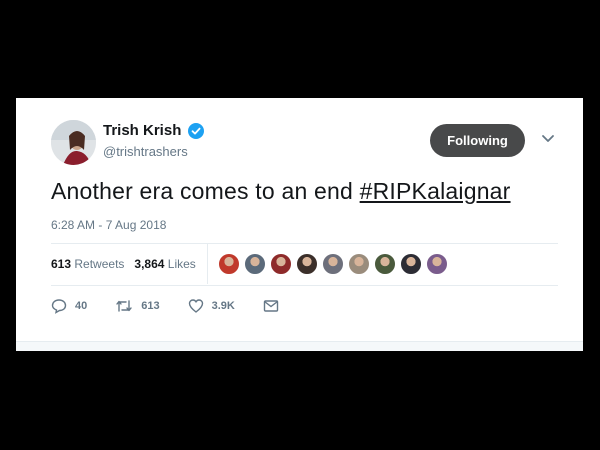 Image resolution: width=600 pixels, height=450 pixels. Describe the element at coordinates (182, 264) in the screenshot. I see `likes-label: Likes` at that location.